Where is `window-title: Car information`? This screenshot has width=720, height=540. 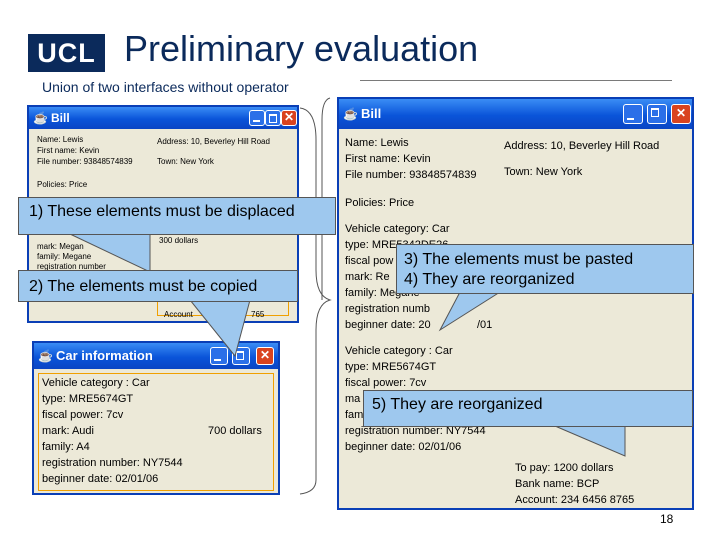 window-title: Car information is located at coordinates (104, 355).